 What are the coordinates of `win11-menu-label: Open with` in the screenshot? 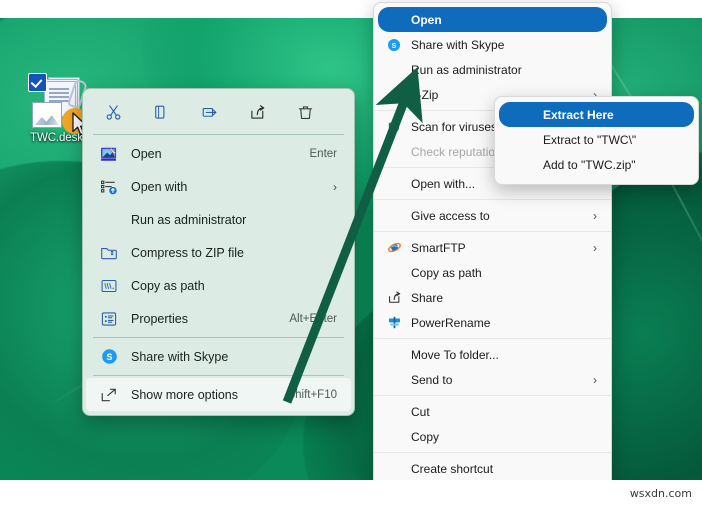 It's located at (159, 186).